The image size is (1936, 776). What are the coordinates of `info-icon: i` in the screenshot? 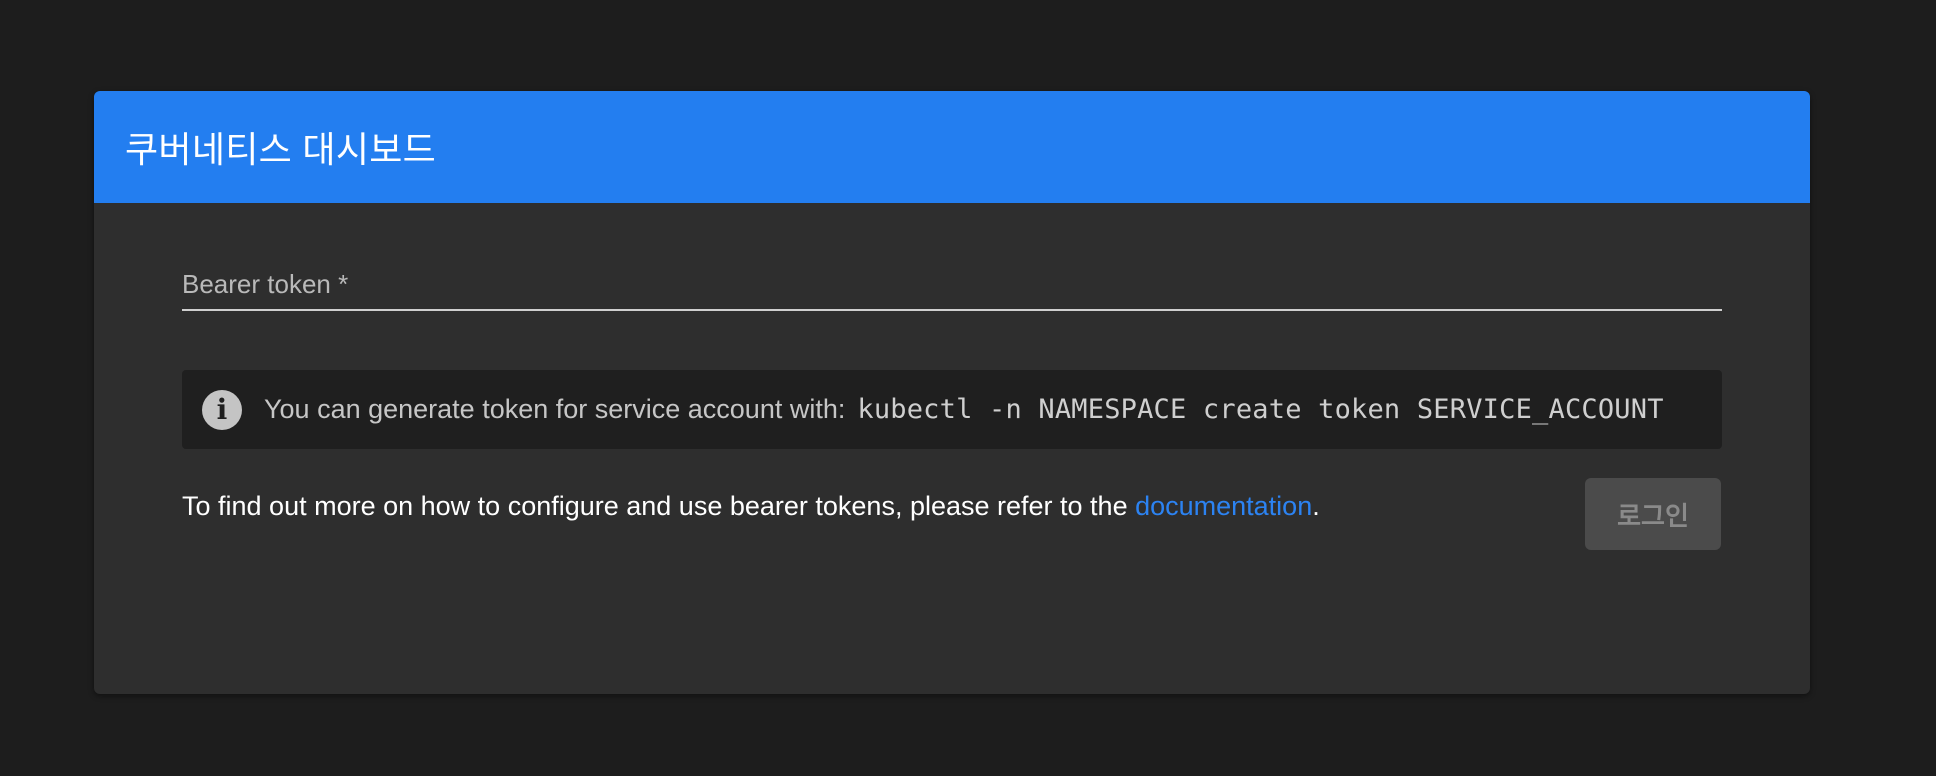 It's located at (222, 409).